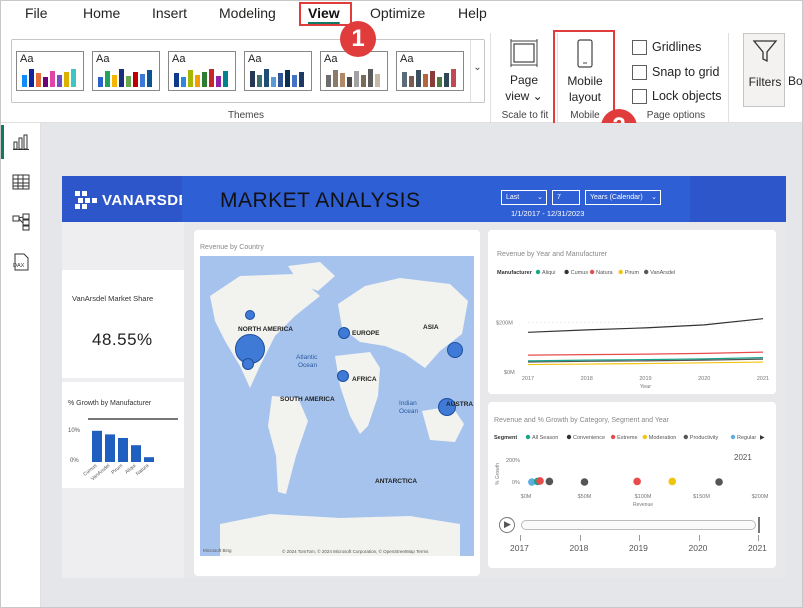  Describe the element at coordinates (247, 13) in the screenshot. I see `menu-modeling: Modeling` at that location.